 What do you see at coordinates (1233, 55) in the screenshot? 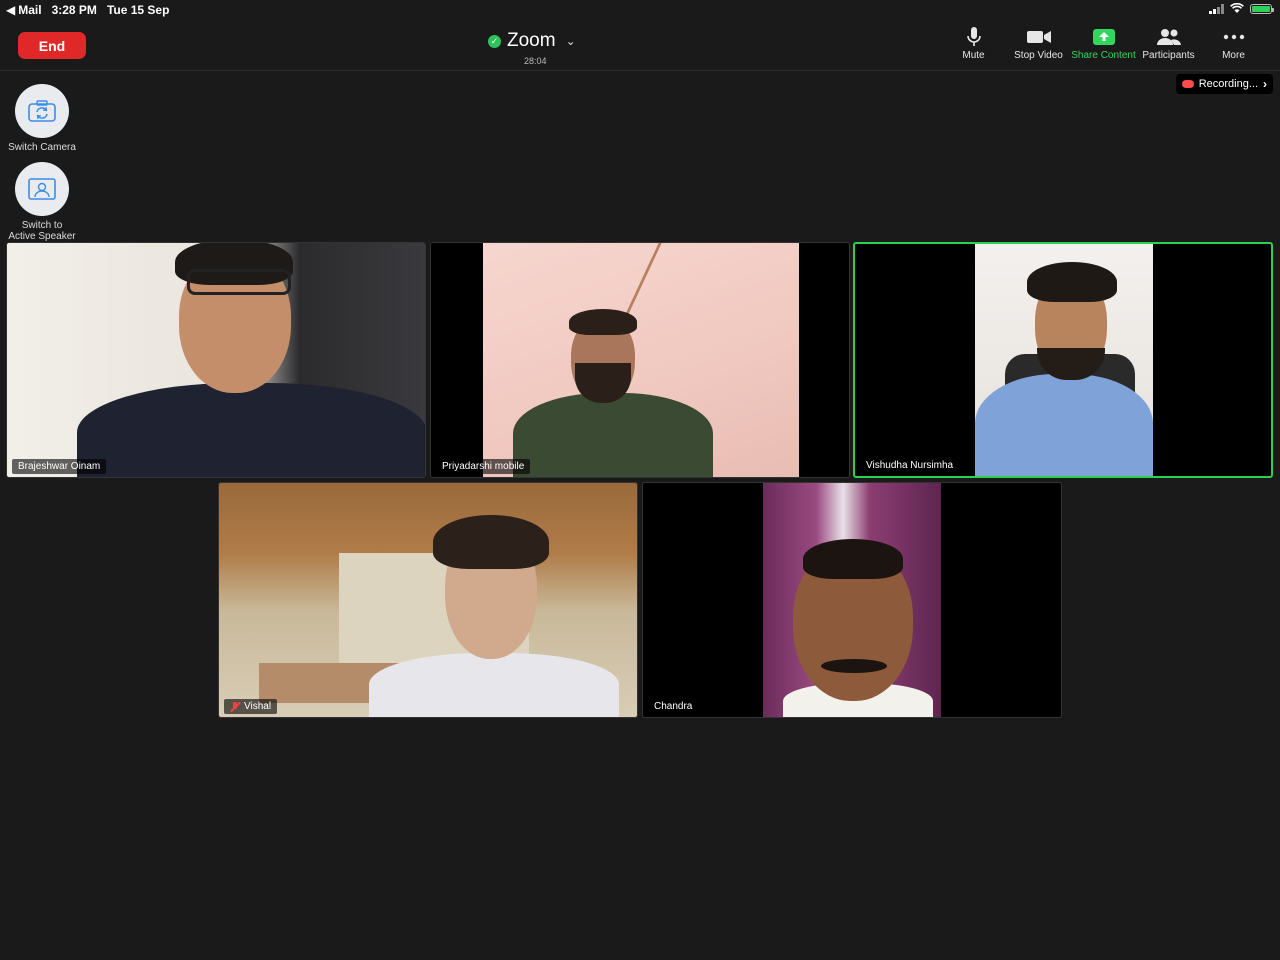
I see `more-label: More` at bounding box center [1233, 55].